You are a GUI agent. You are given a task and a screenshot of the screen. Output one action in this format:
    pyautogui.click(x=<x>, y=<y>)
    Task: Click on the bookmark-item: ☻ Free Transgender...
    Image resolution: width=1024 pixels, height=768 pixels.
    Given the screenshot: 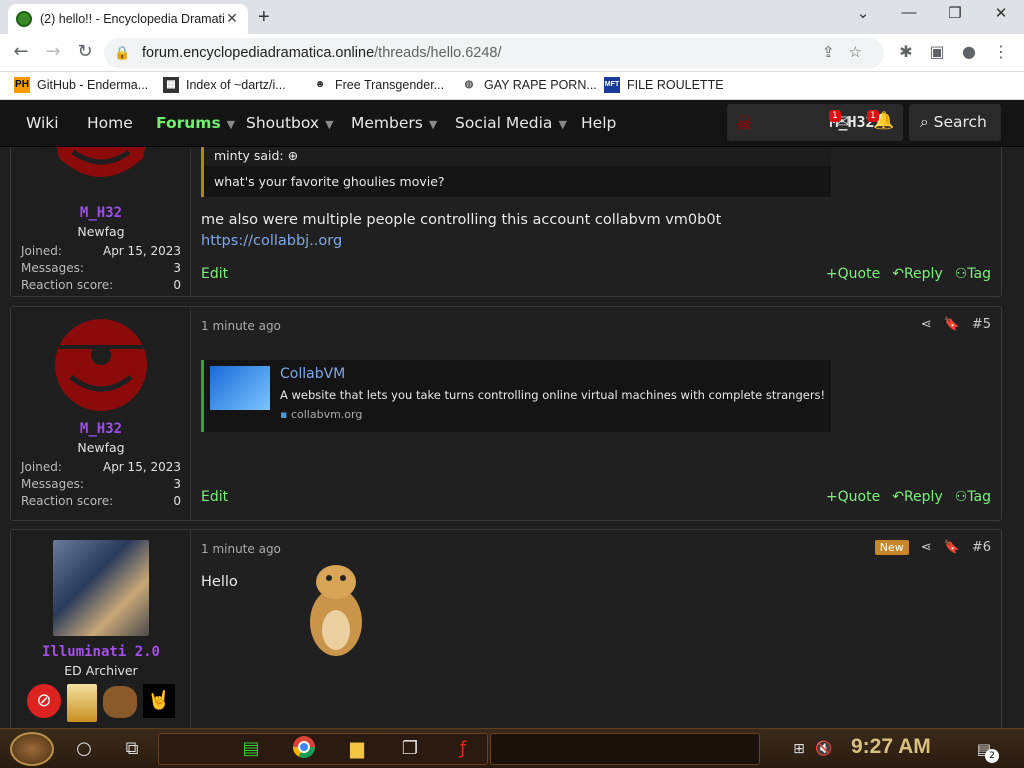 What is the action you would take?
    pyautogui.click(x=378, y=85)
    